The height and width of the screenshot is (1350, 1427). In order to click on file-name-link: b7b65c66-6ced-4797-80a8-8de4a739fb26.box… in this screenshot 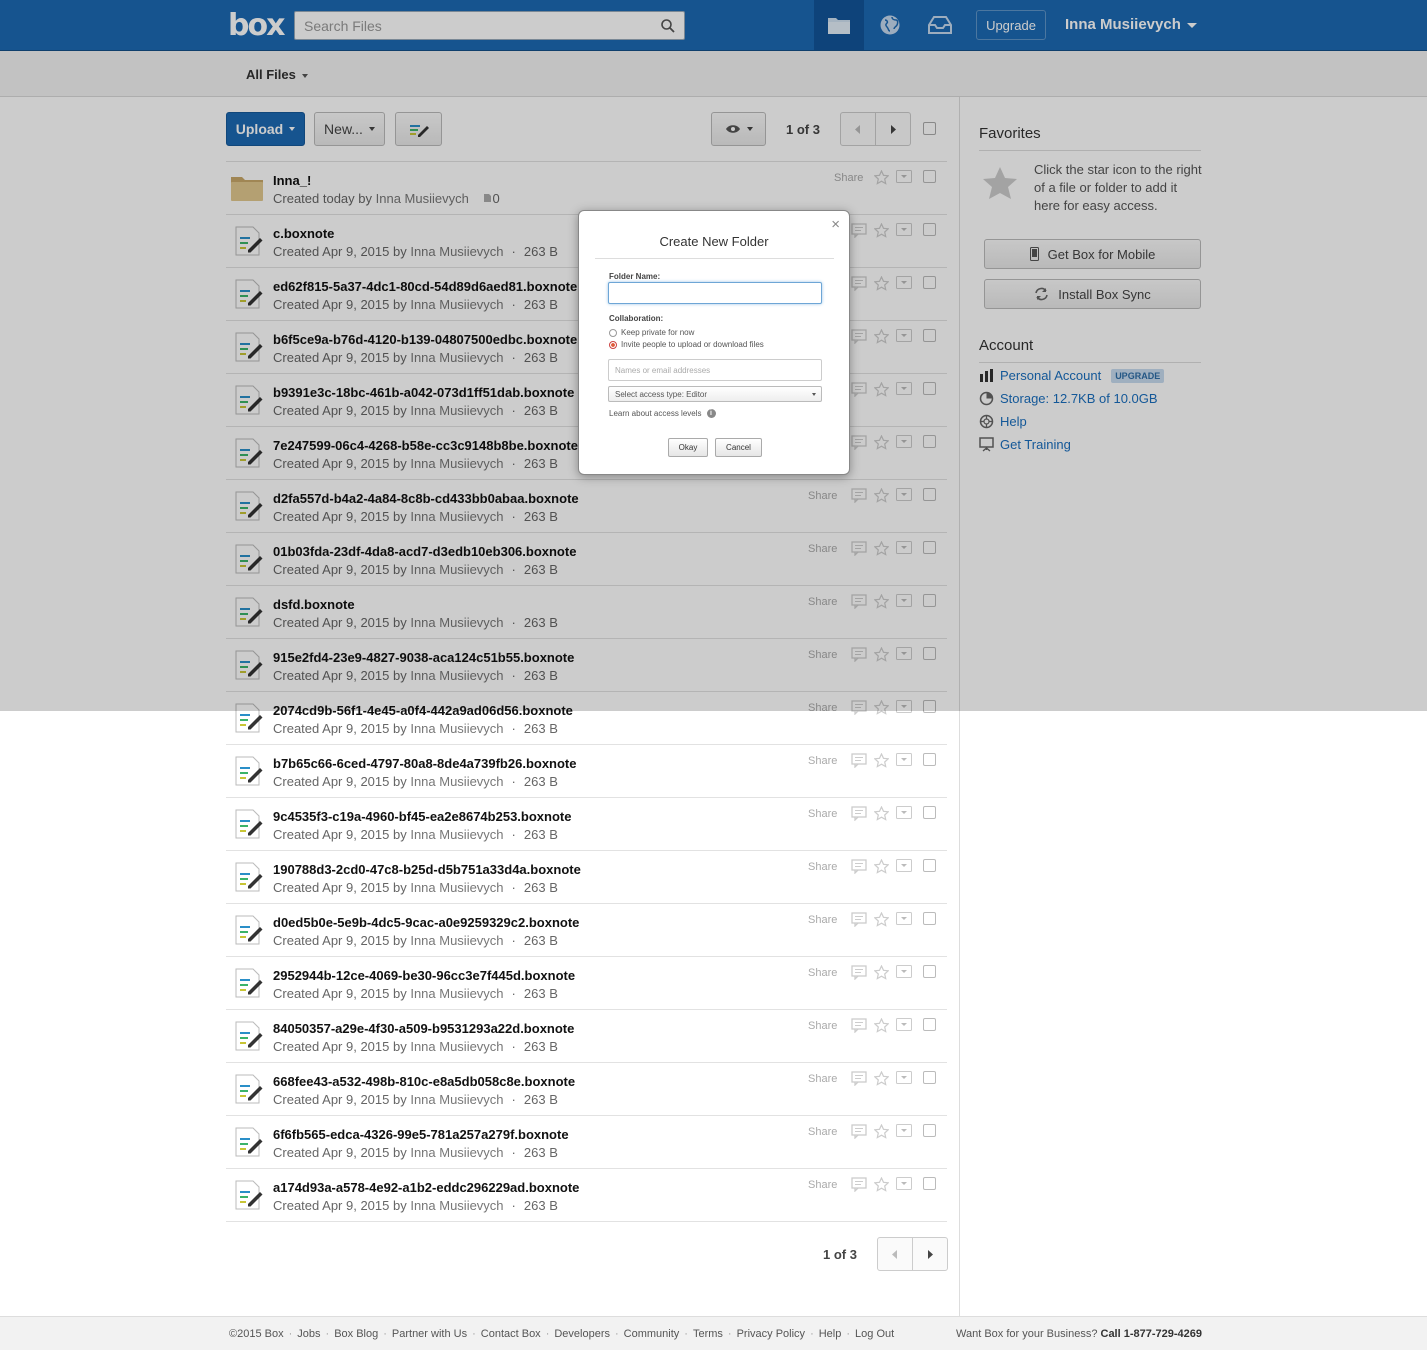, I will do `click(425, 763)`.